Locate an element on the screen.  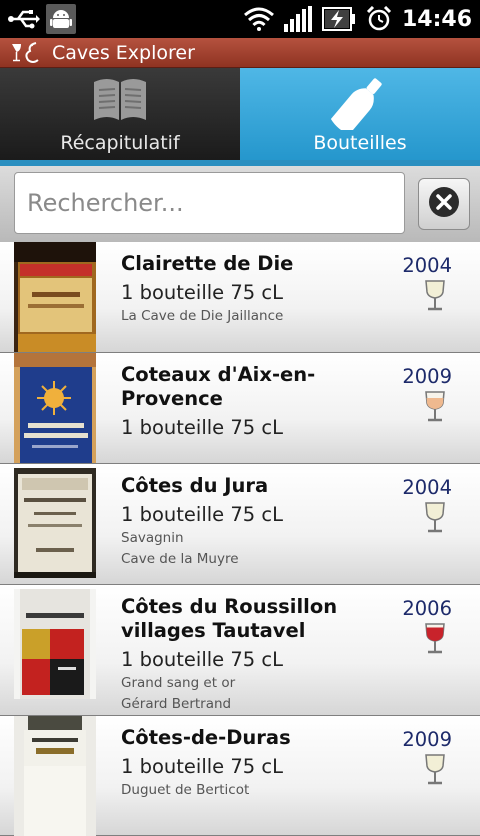
tab-label: Bouteilles is located at coordinates (360, 143).